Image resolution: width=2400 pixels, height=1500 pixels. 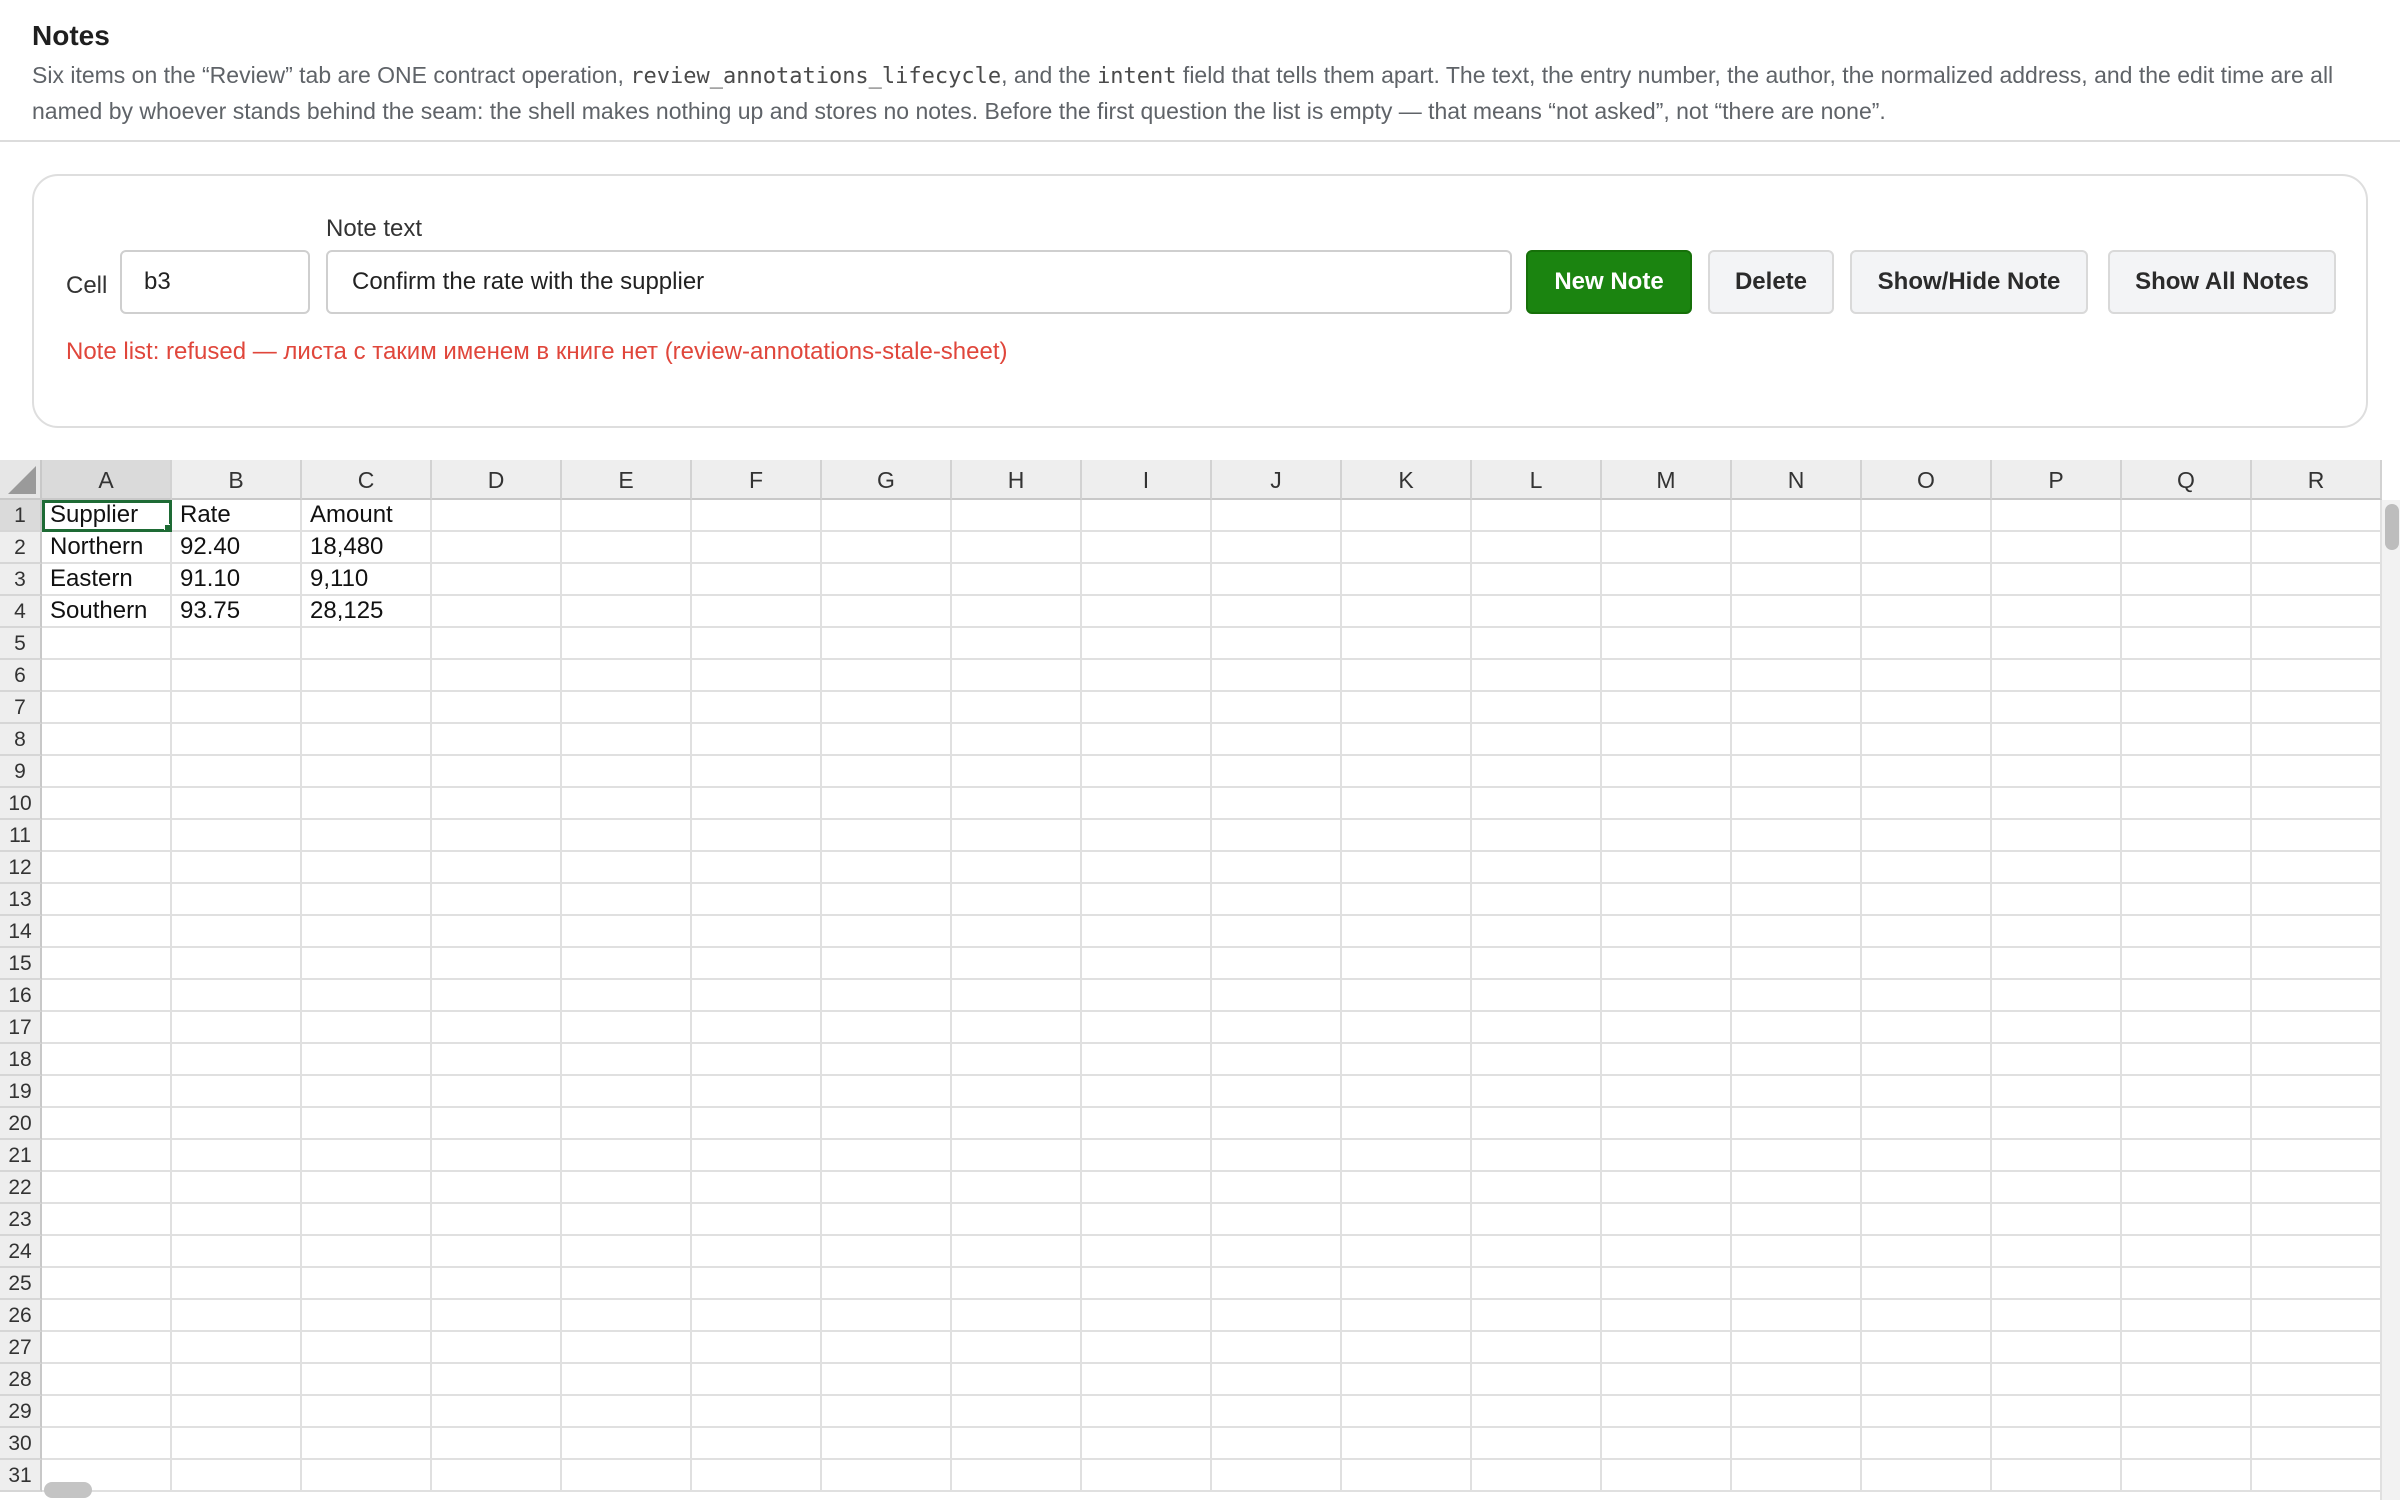 What do you see at coordinates (1537, 1412) in the screenshot?
I see `cell-l29` at bounding box center [1537, 1412].